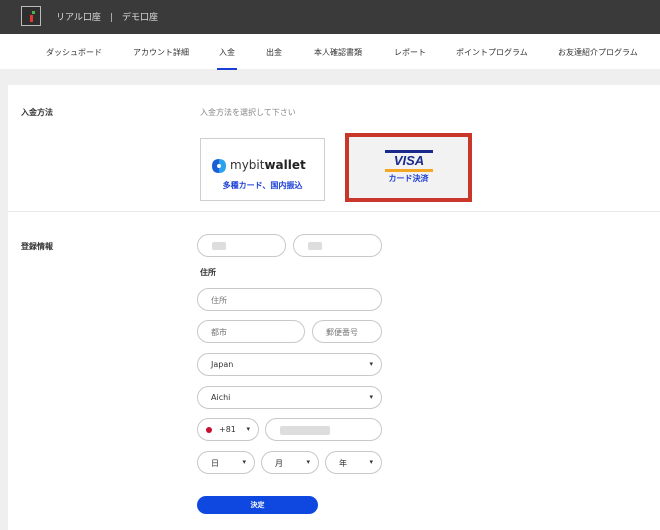 This screenshot has width=660, height=530. I want to click on account-switcher: リアル口座 | デモ口座, so click(107, 16).